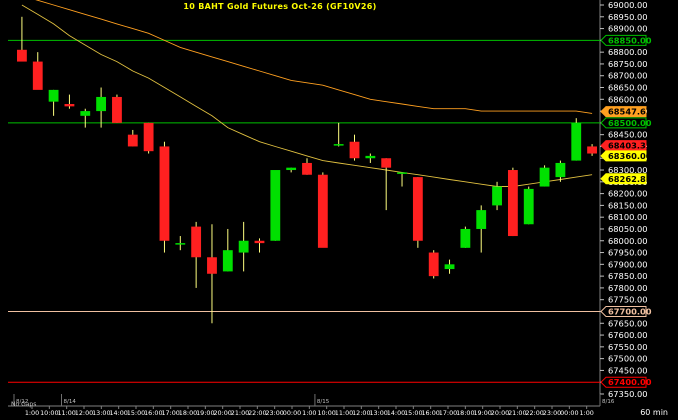  I want to click on price-tag-label: 68360.00, so click(630, 156).